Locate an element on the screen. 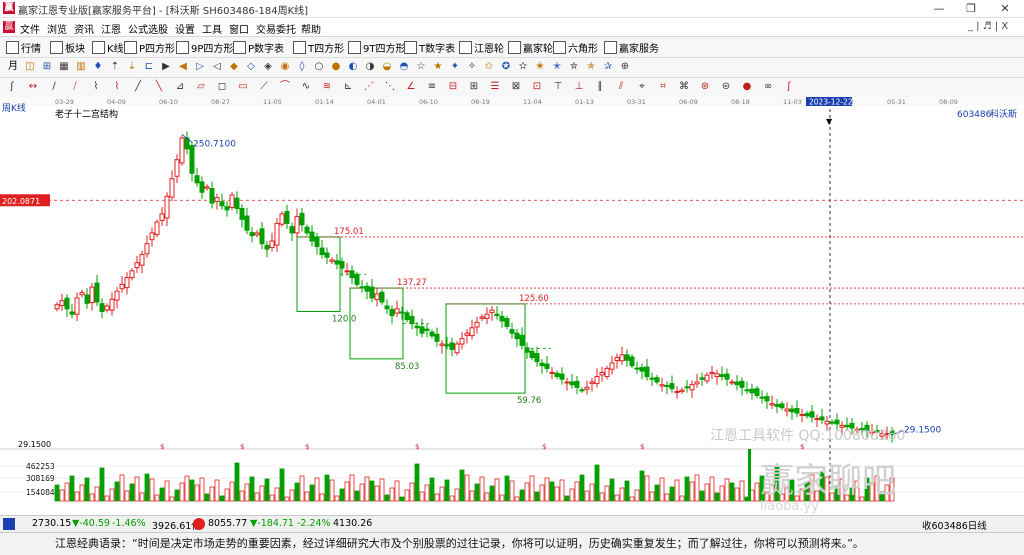 The width and height of the screenshot is (1024, 555). draw-tool-icon: ✧ is located at coordinates (472, 67).